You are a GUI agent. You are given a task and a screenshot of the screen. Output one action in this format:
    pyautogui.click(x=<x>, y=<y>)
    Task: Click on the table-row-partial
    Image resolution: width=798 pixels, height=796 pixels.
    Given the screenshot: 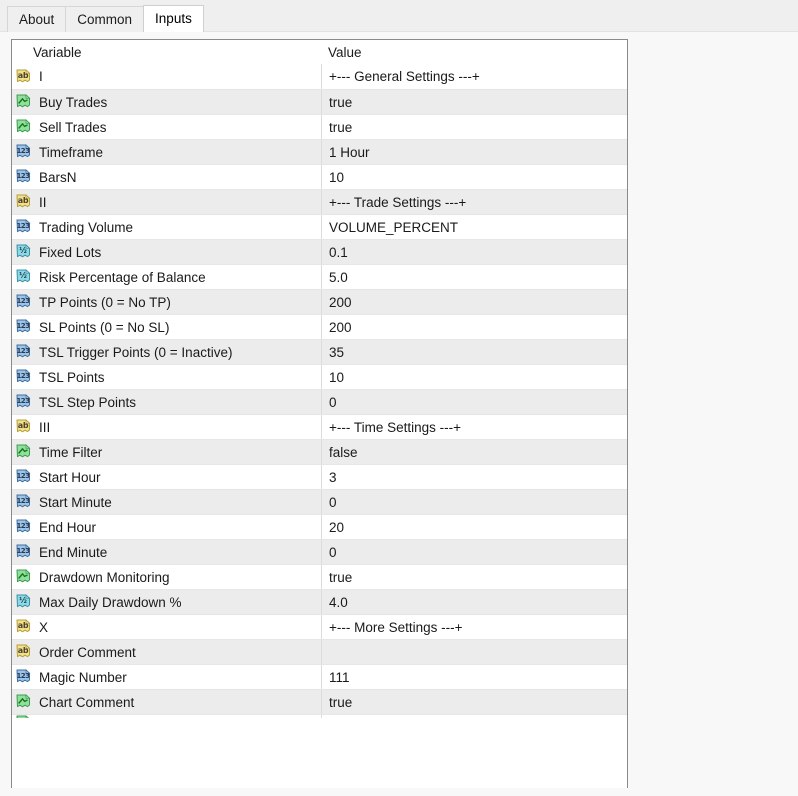 What is the action you would take?
    pyautogui.click(x=319, y=716)
    